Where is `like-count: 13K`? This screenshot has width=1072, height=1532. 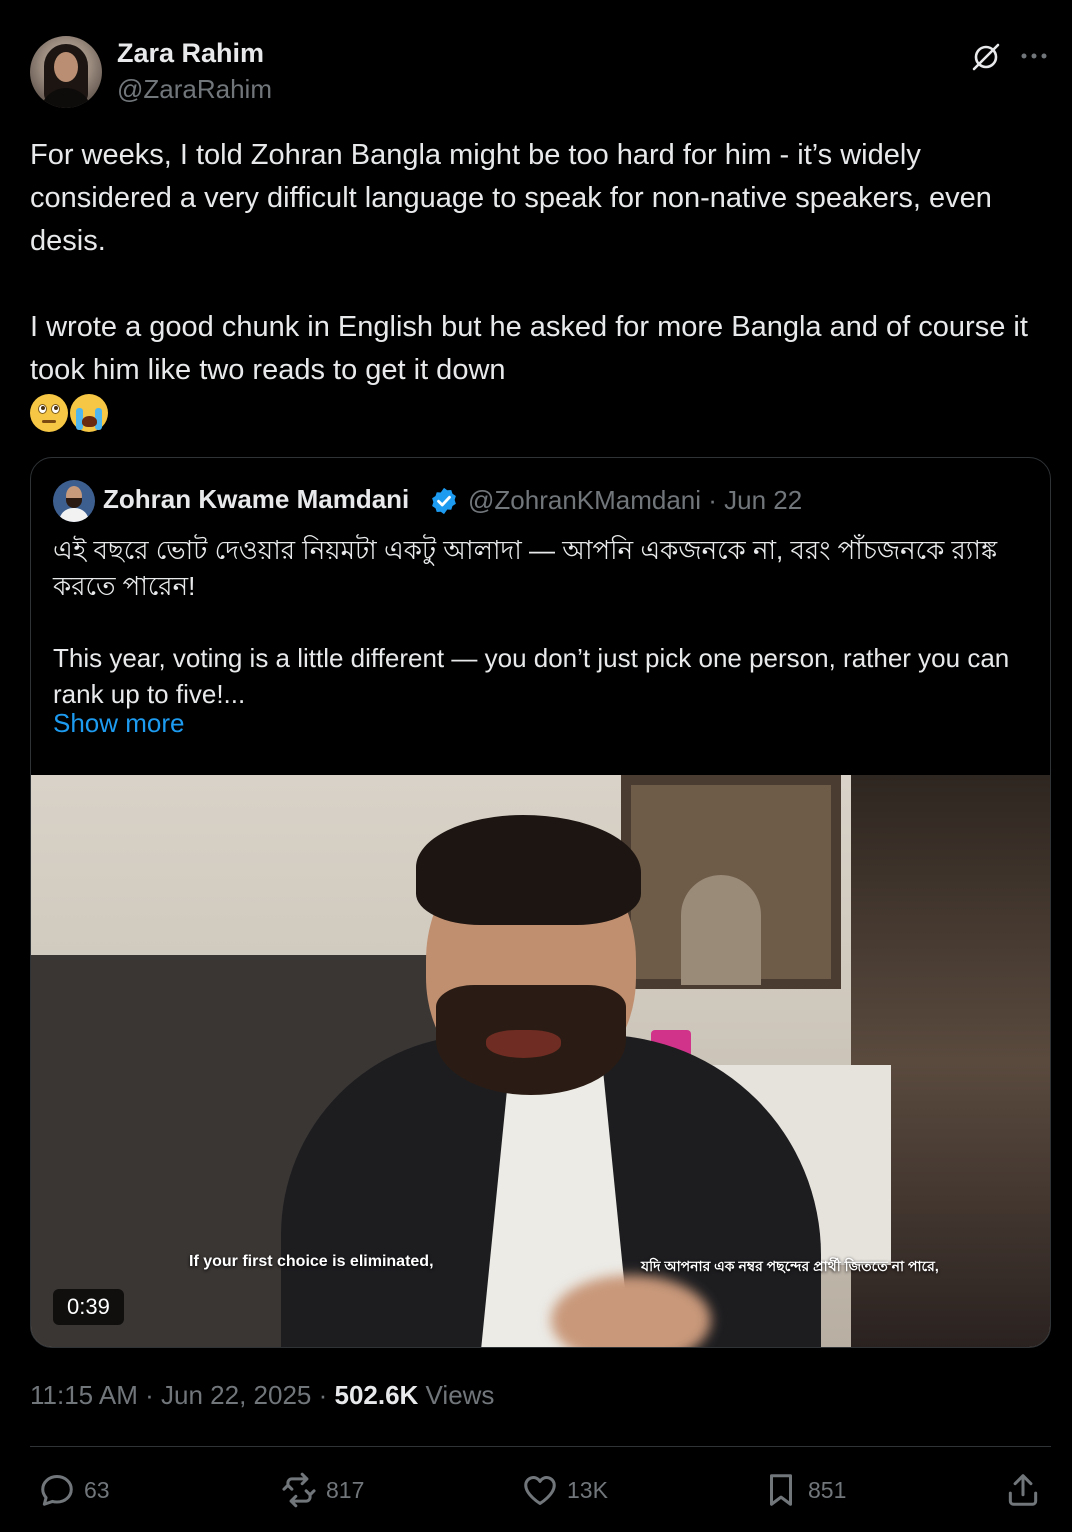 like-count: 13K is located at coordinates (587, 1489).